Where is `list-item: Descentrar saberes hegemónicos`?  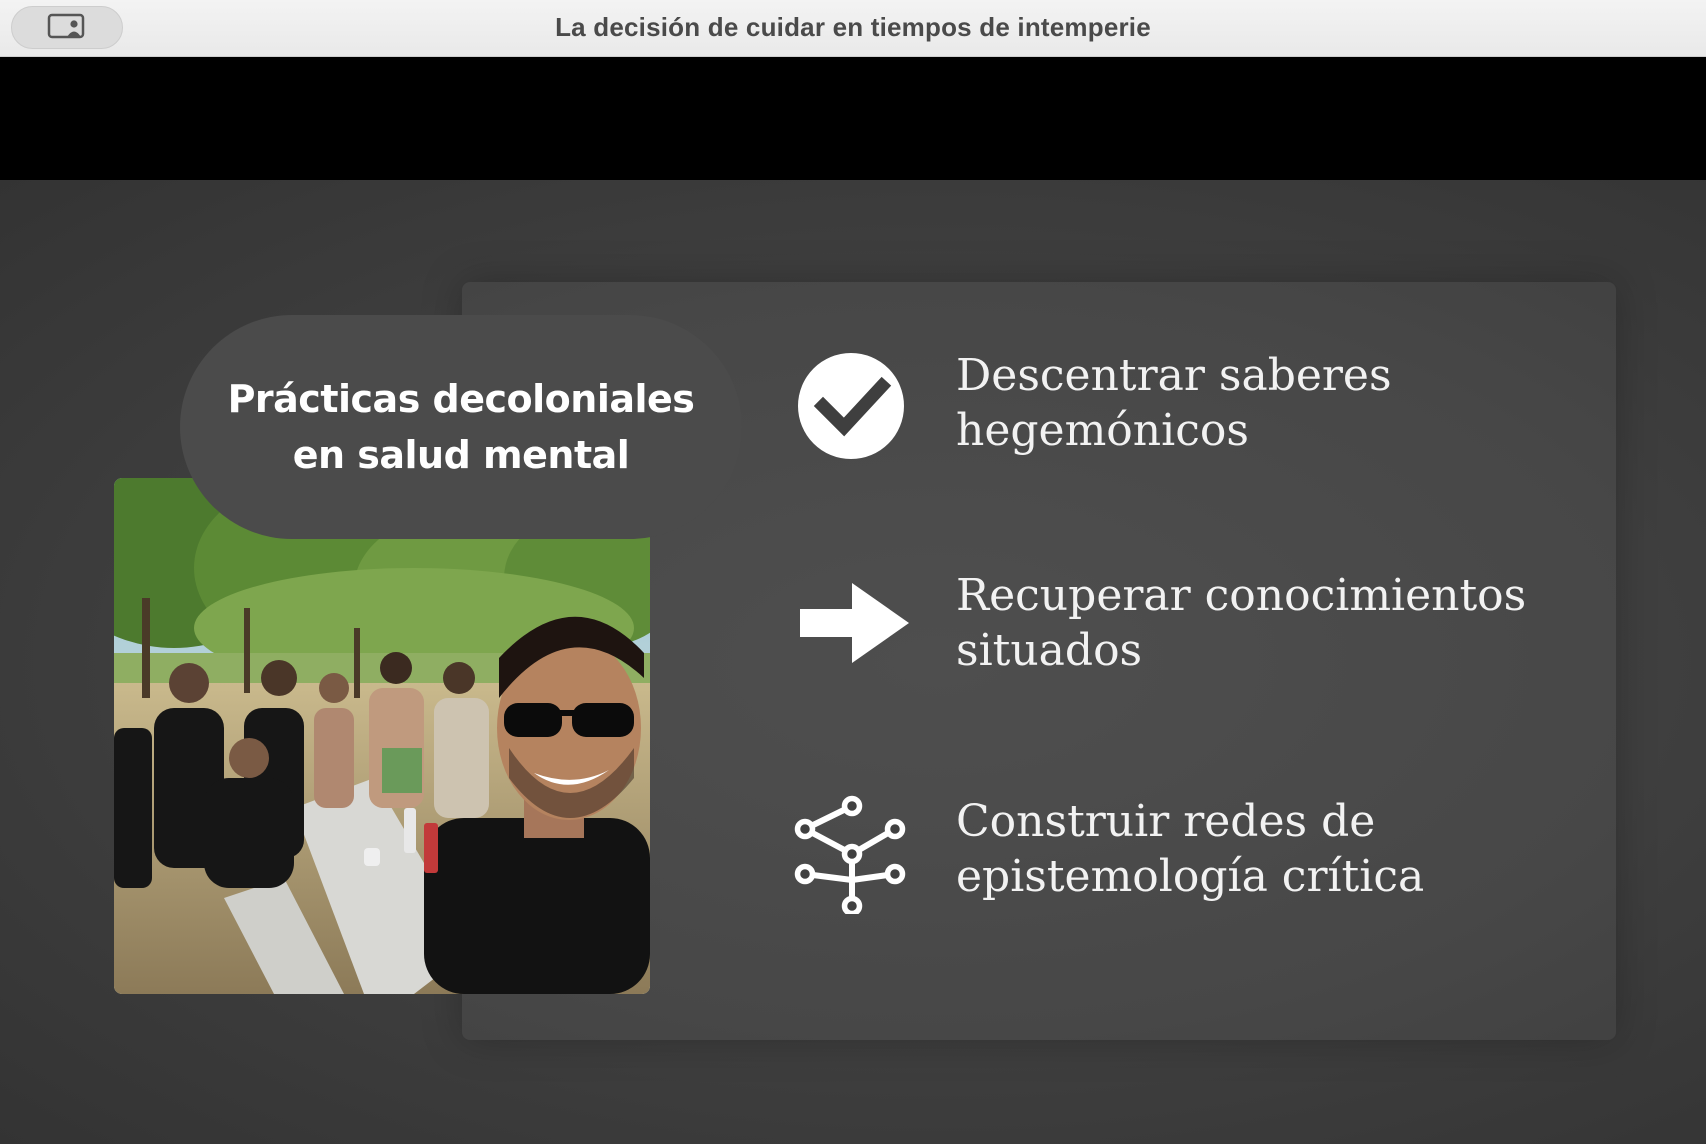
list-item: Descentrar saberes hegemónicos is located at coordinates (1240, 408).